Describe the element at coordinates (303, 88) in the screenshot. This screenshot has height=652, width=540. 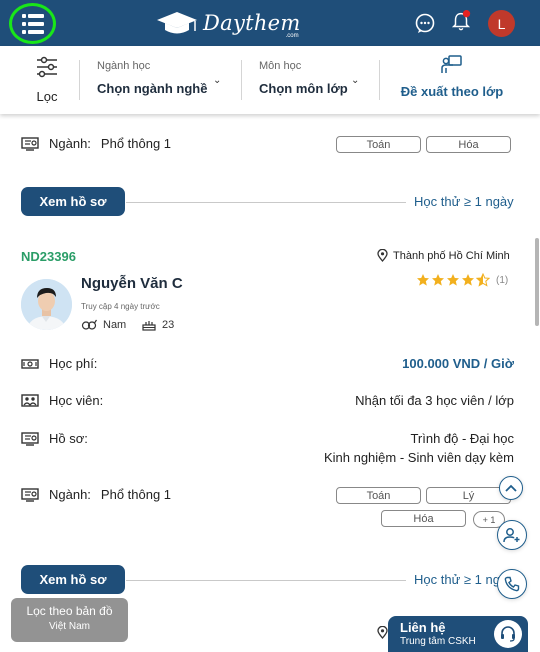
I see `subject-value: Chọn môn lớp` at that location.